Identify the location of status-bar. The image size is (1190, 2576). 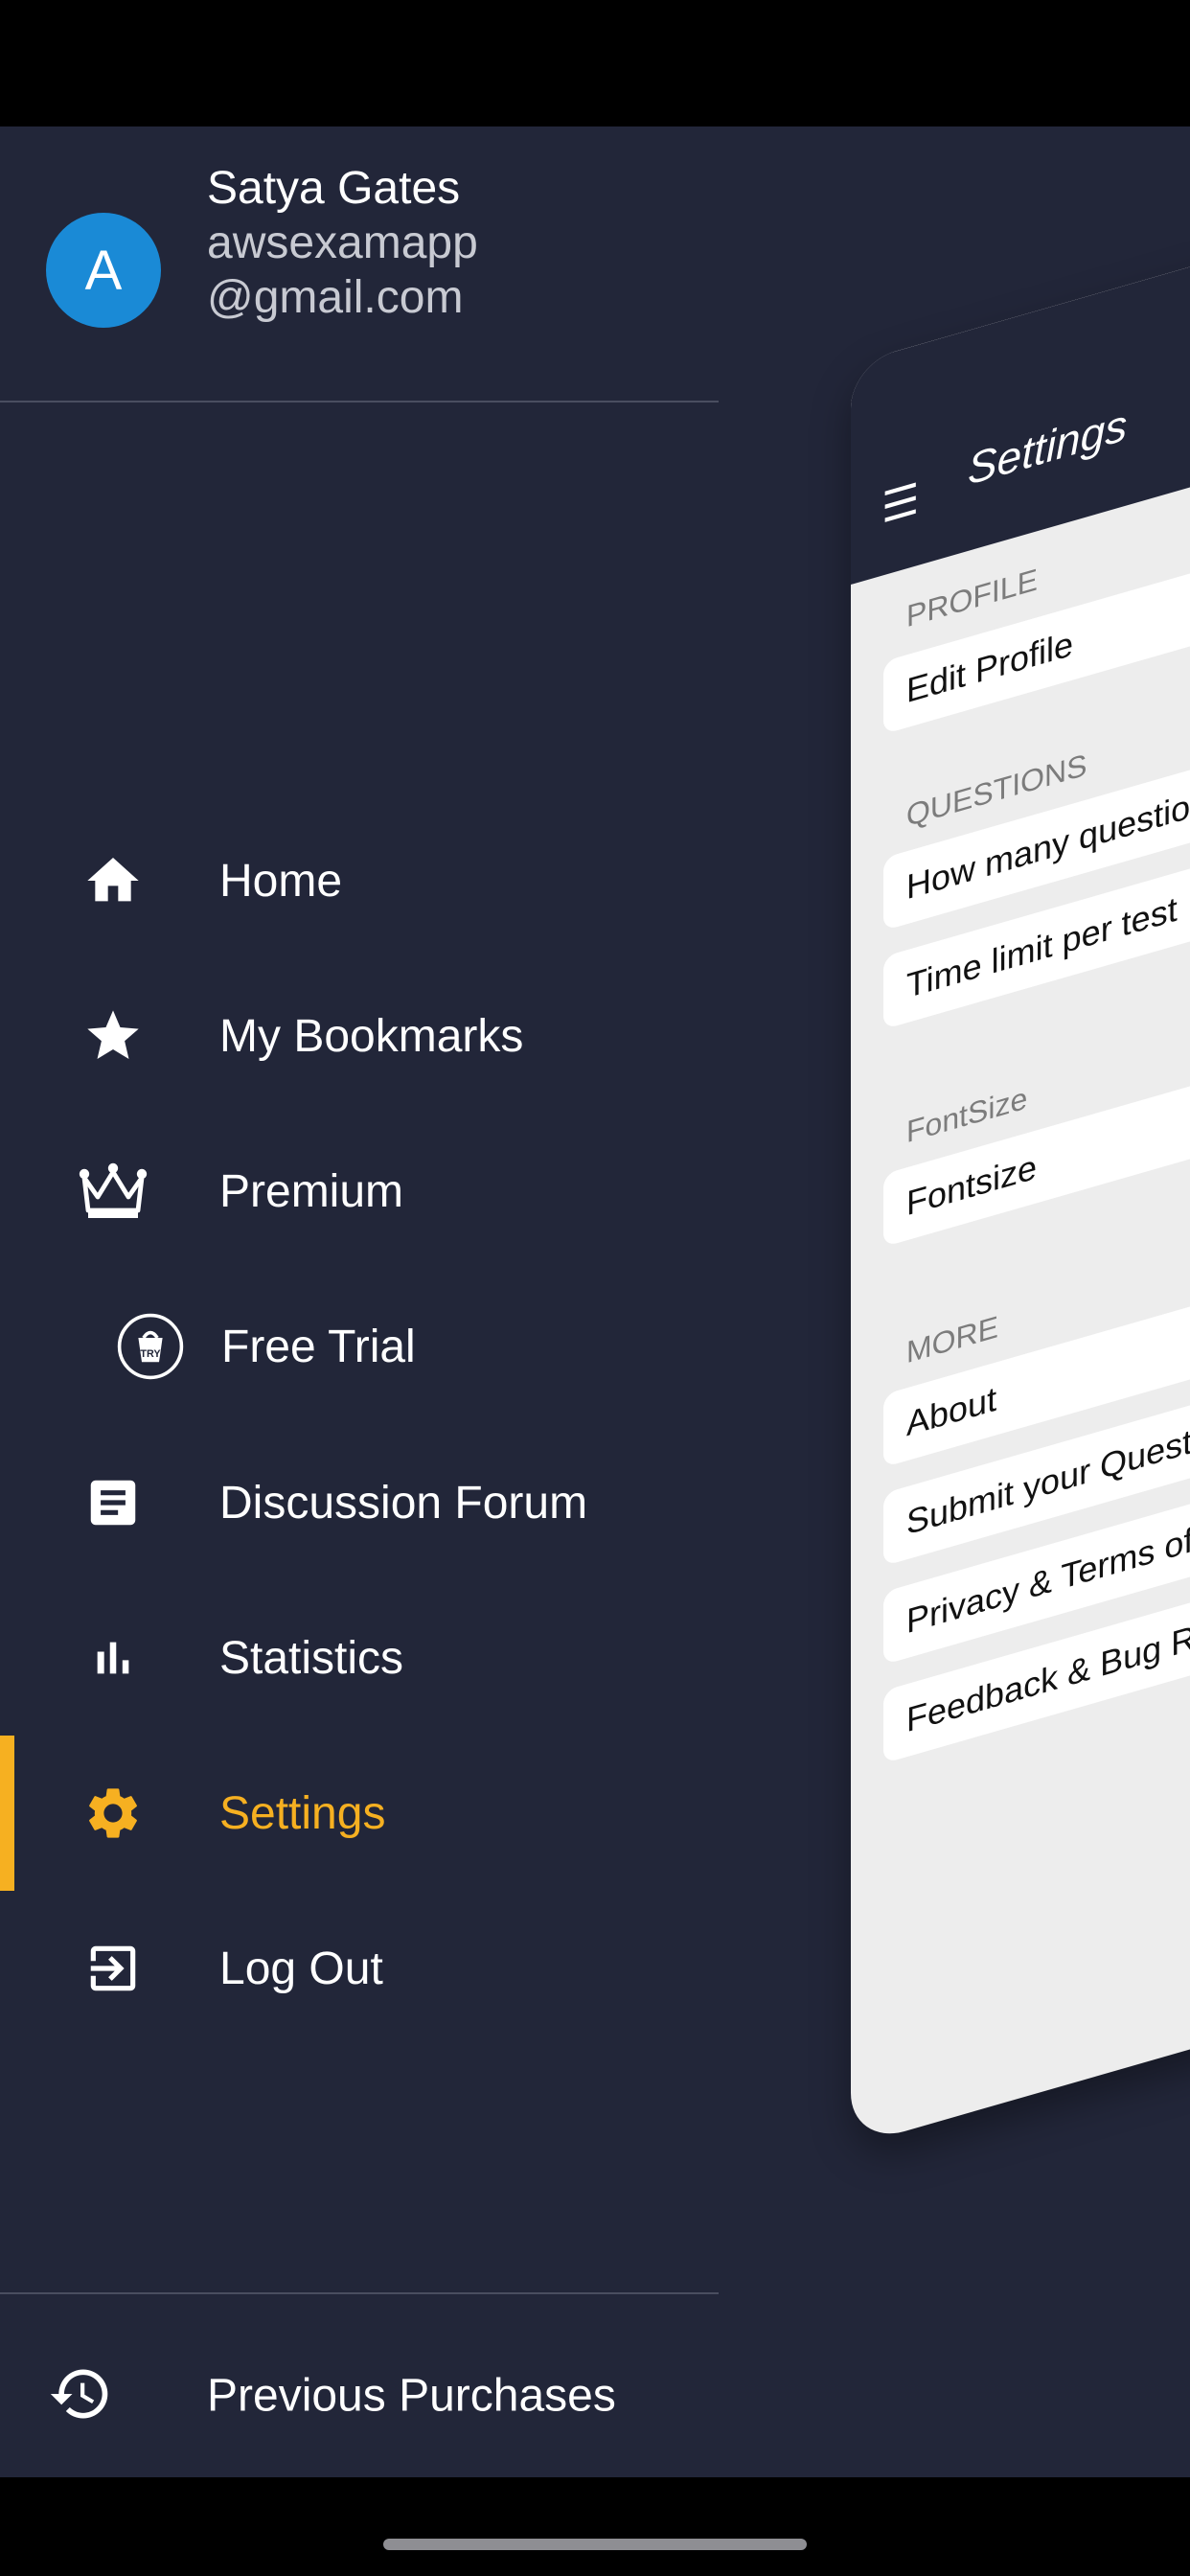
(595, 63).